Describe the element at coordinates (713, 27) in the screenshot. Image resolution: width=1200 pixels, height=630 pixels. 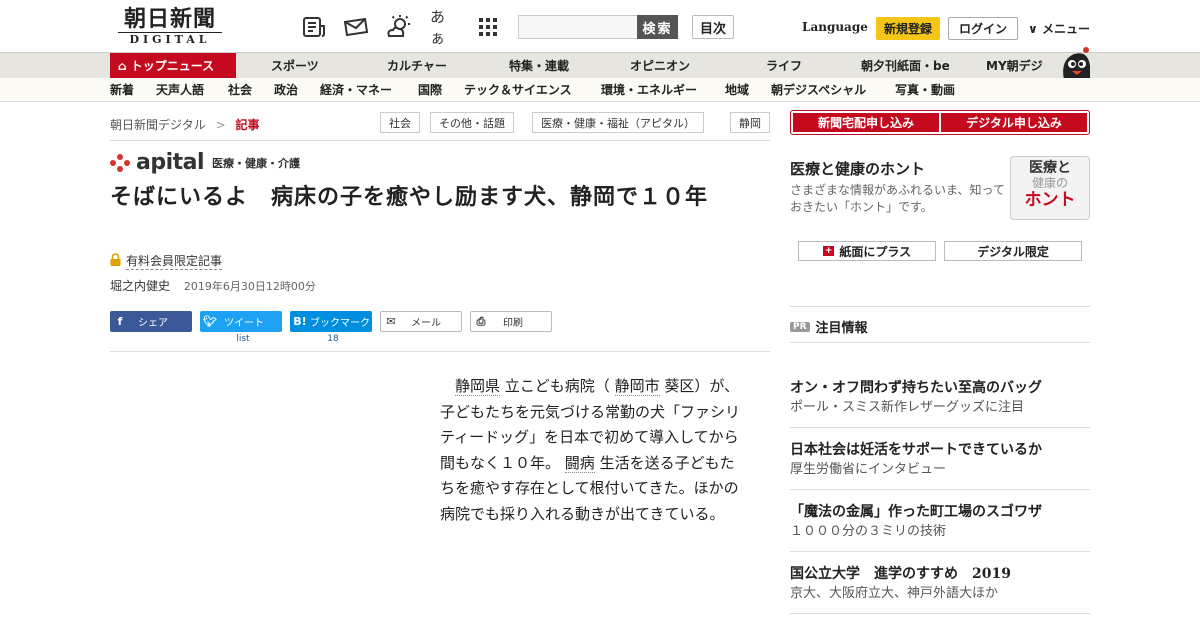
I see `contents-button: 目次` at that location.